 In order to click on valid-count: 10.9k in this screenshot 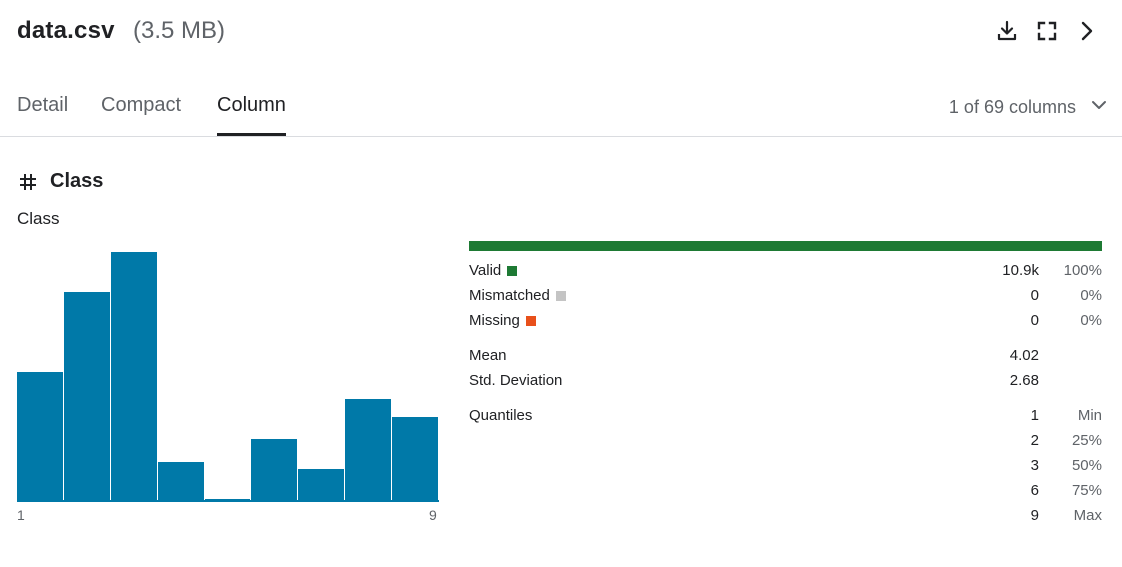, I will do `click(1020, 270)`.